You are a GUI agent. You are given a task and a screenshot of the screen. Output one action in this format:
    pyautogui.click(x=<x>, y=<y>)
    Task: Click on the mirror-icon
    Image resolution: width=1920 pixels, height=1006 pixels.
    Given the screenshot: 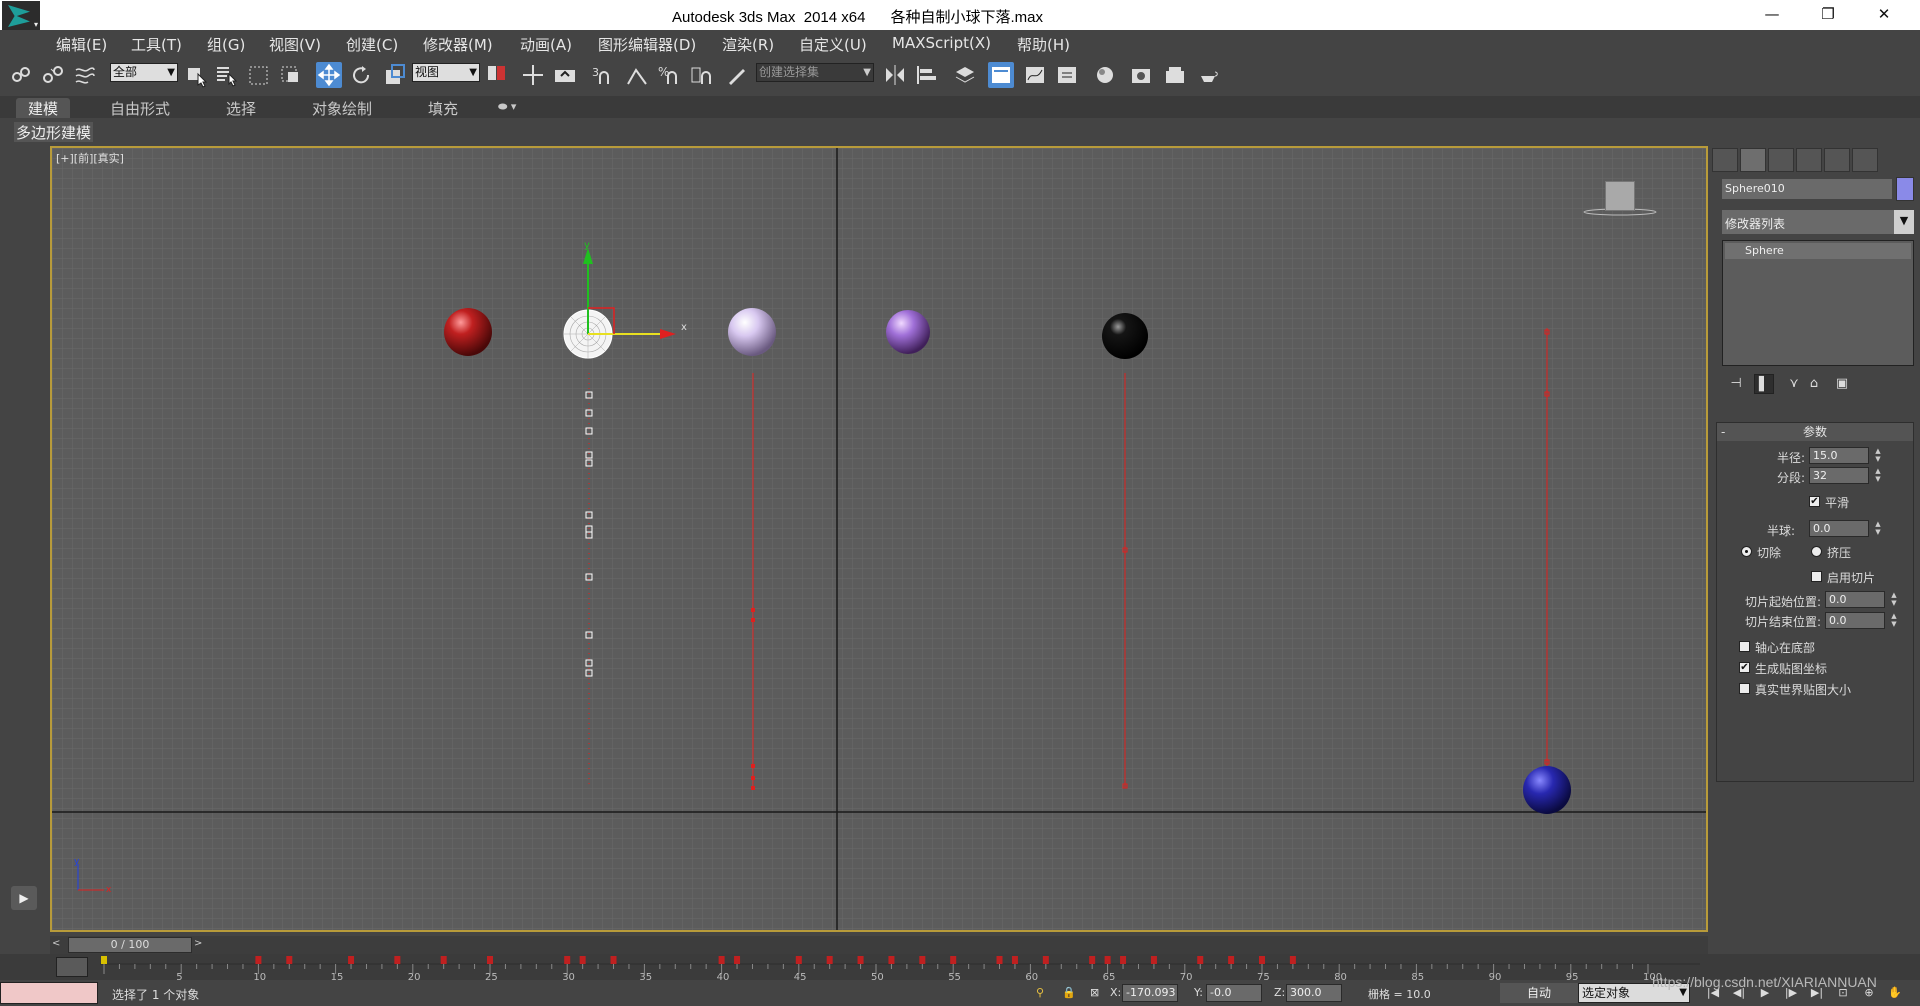 What is the action you would take?
    pyautogui.click(x=895, y=75)
    